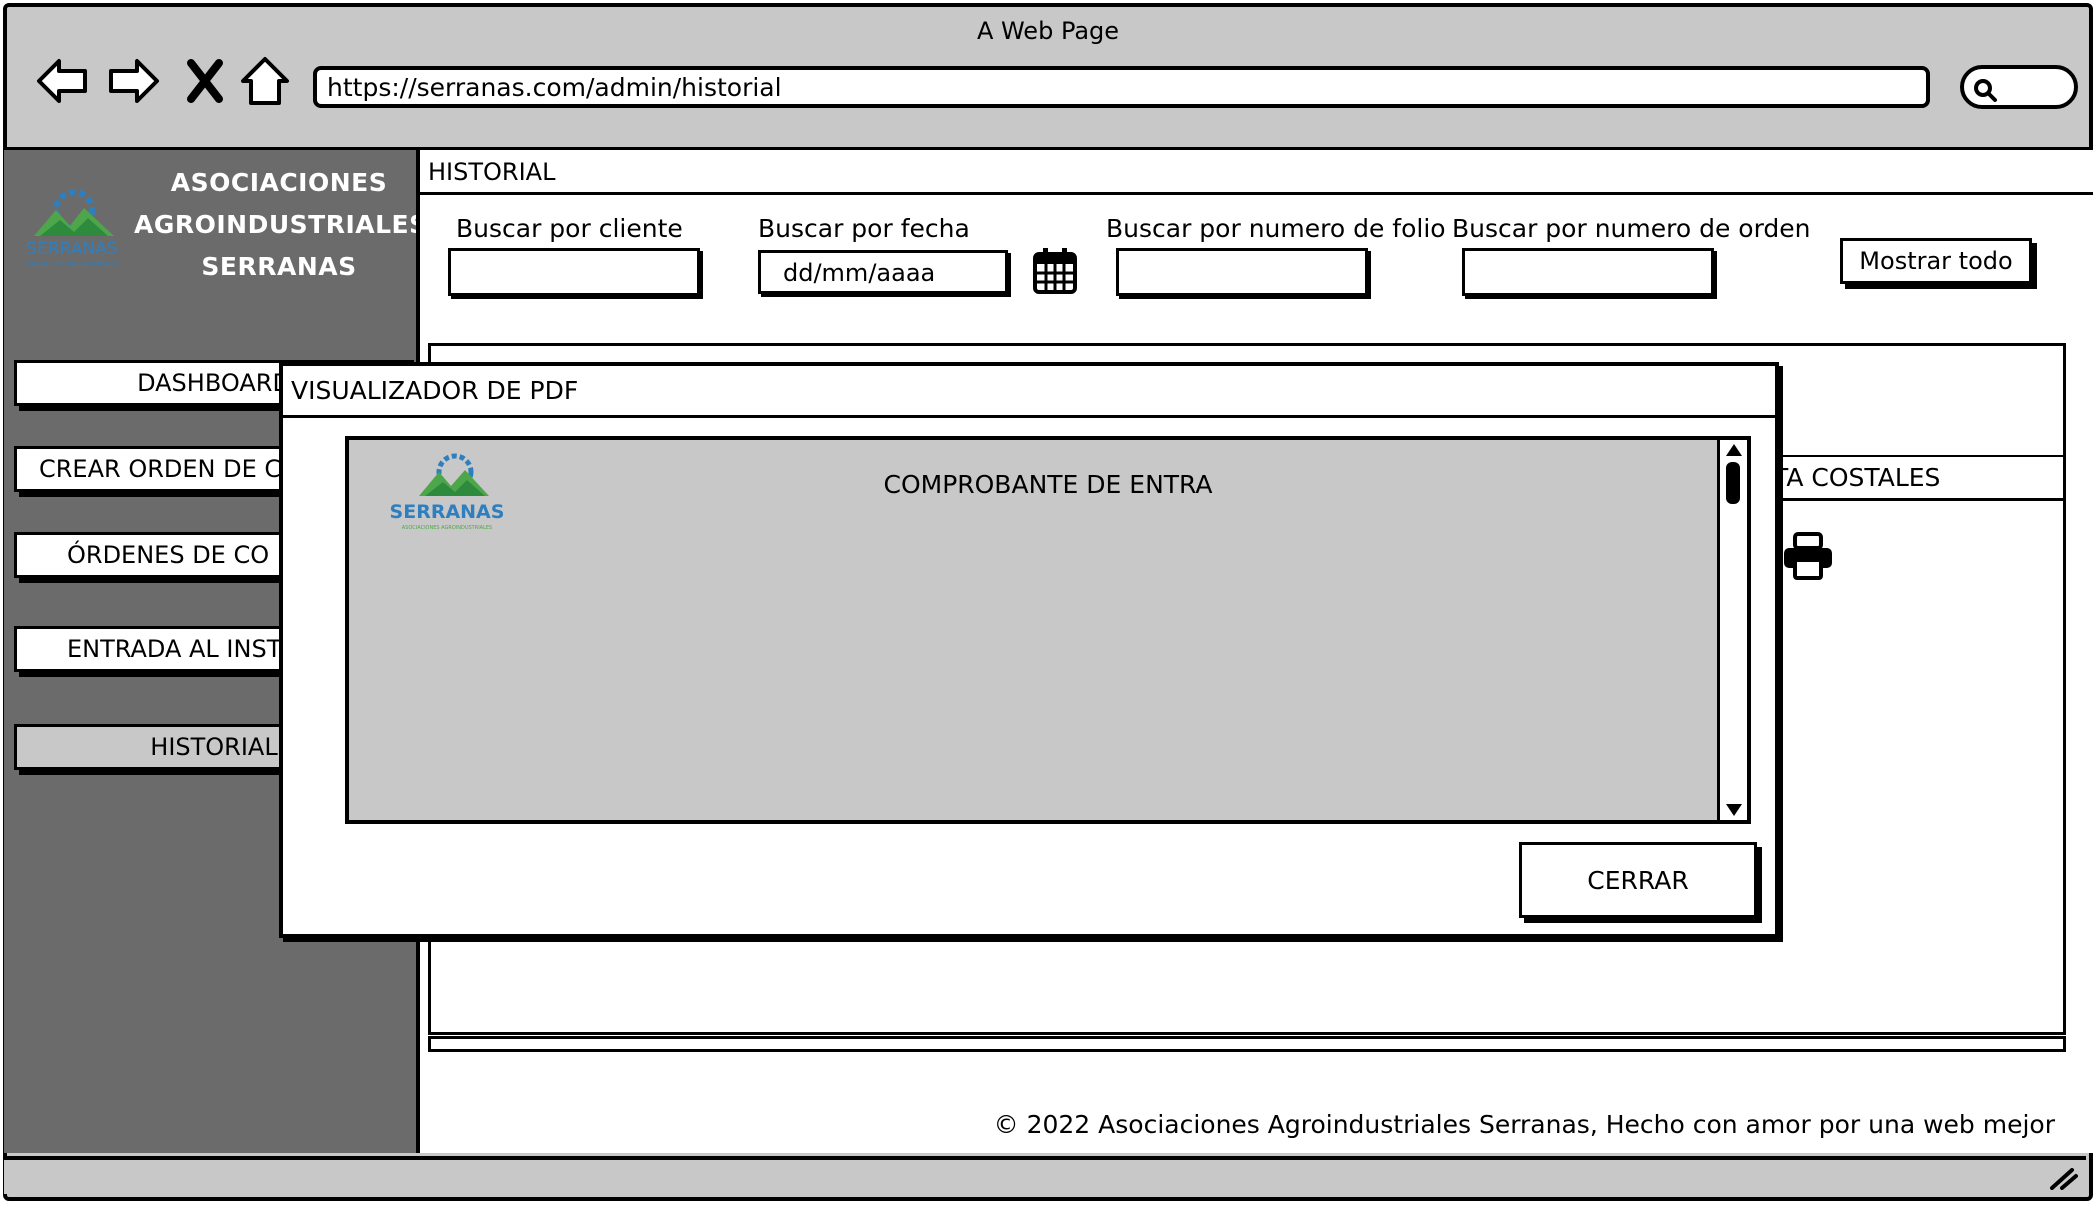  I want to click on brand-line: AGROINDUSTRIALES, so click(281, 224).